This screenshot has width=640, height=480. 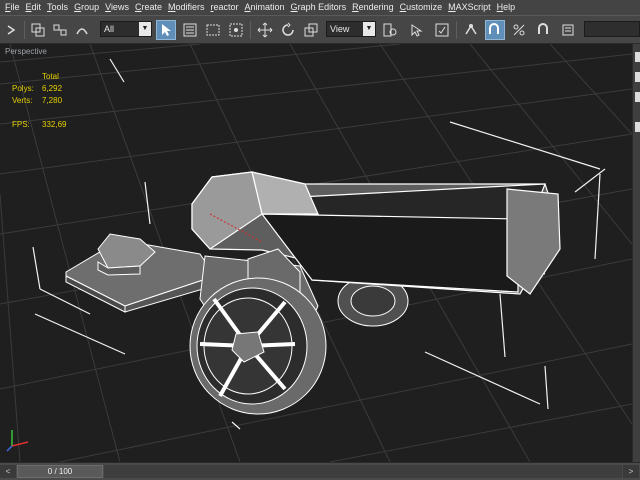 What do you see at coordinates (340, 29) in the screenshot?
I see `reference-coord-value: View` at bounding box center [340, 29].